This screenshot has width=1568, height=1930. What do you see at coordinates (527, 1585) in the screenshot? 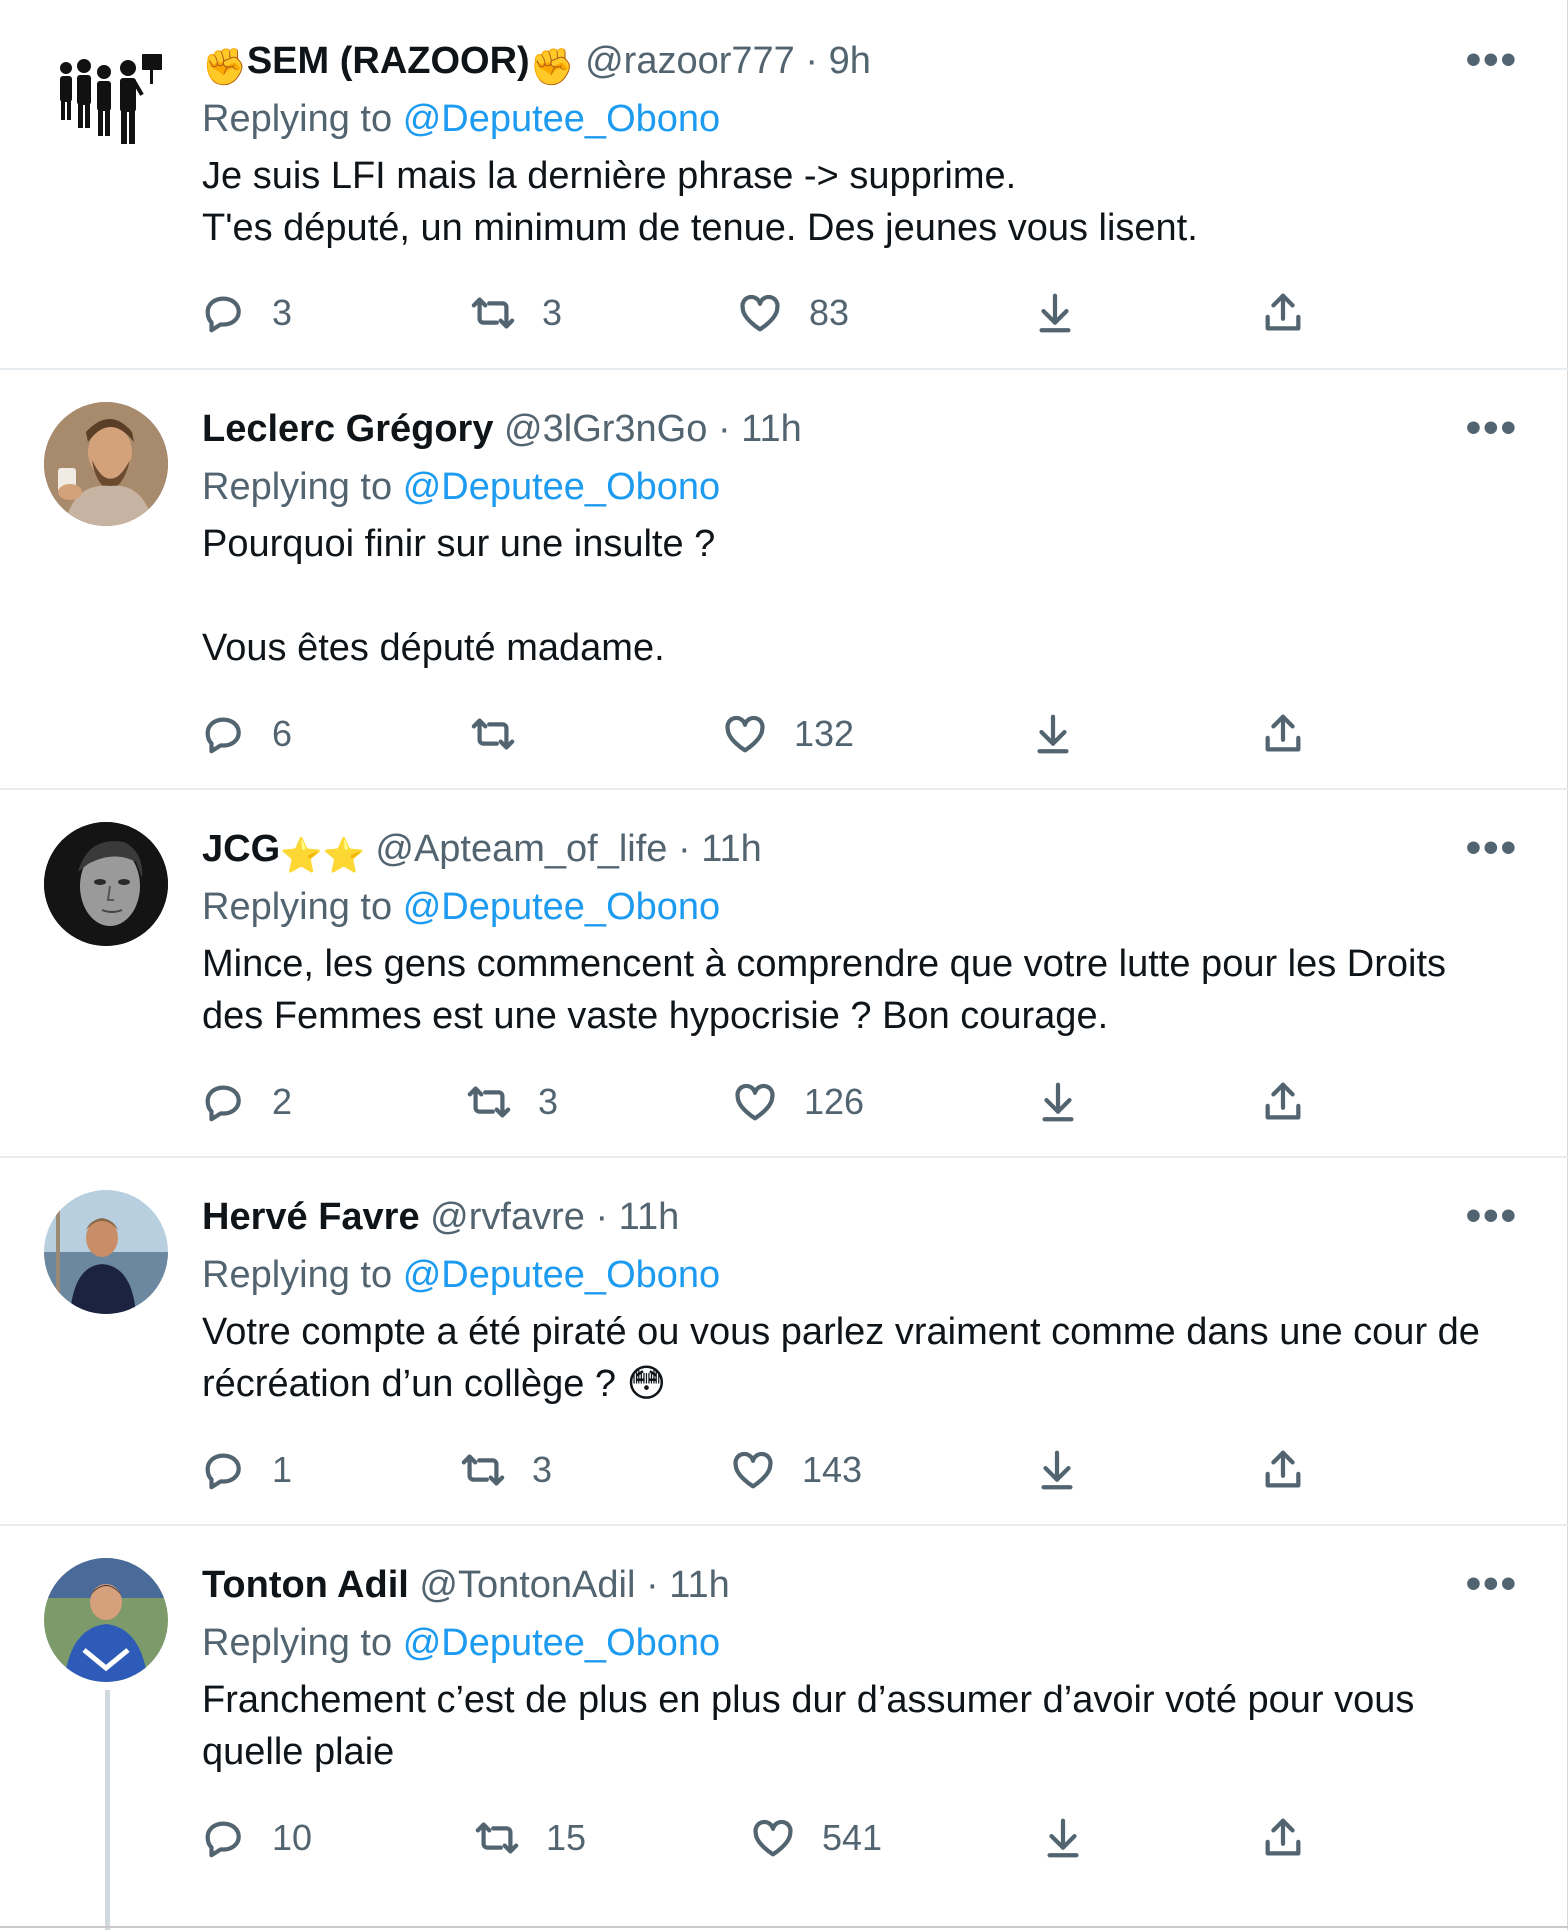
I see `user-handle: @TontonAdil` at bounding box center [527, 1585].